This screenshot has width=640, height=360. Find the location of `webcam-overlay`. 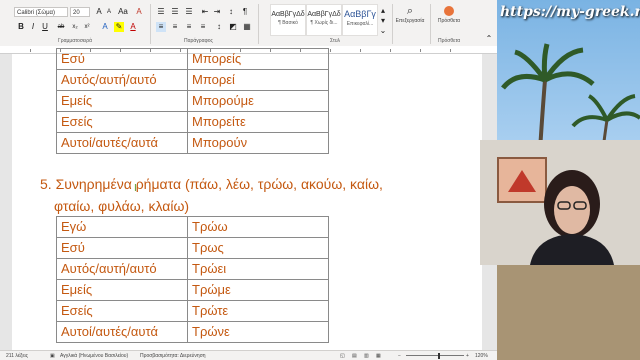

webcam-overlay is located at coordinates (560, 202).